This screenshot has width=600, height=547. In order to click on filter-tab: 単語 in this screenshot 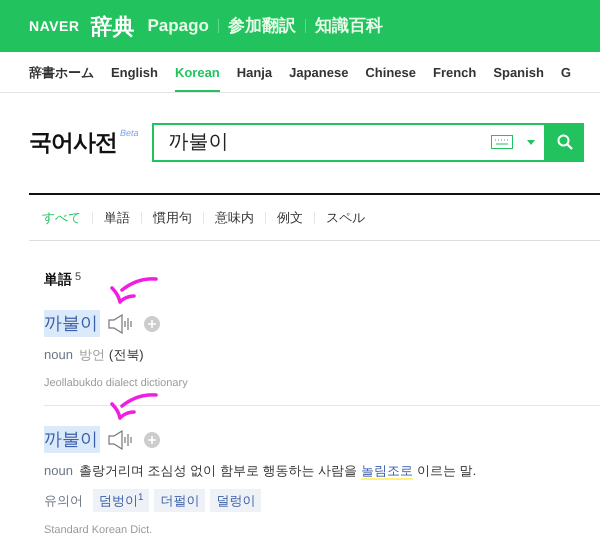, I will do `click(116, 218)`.